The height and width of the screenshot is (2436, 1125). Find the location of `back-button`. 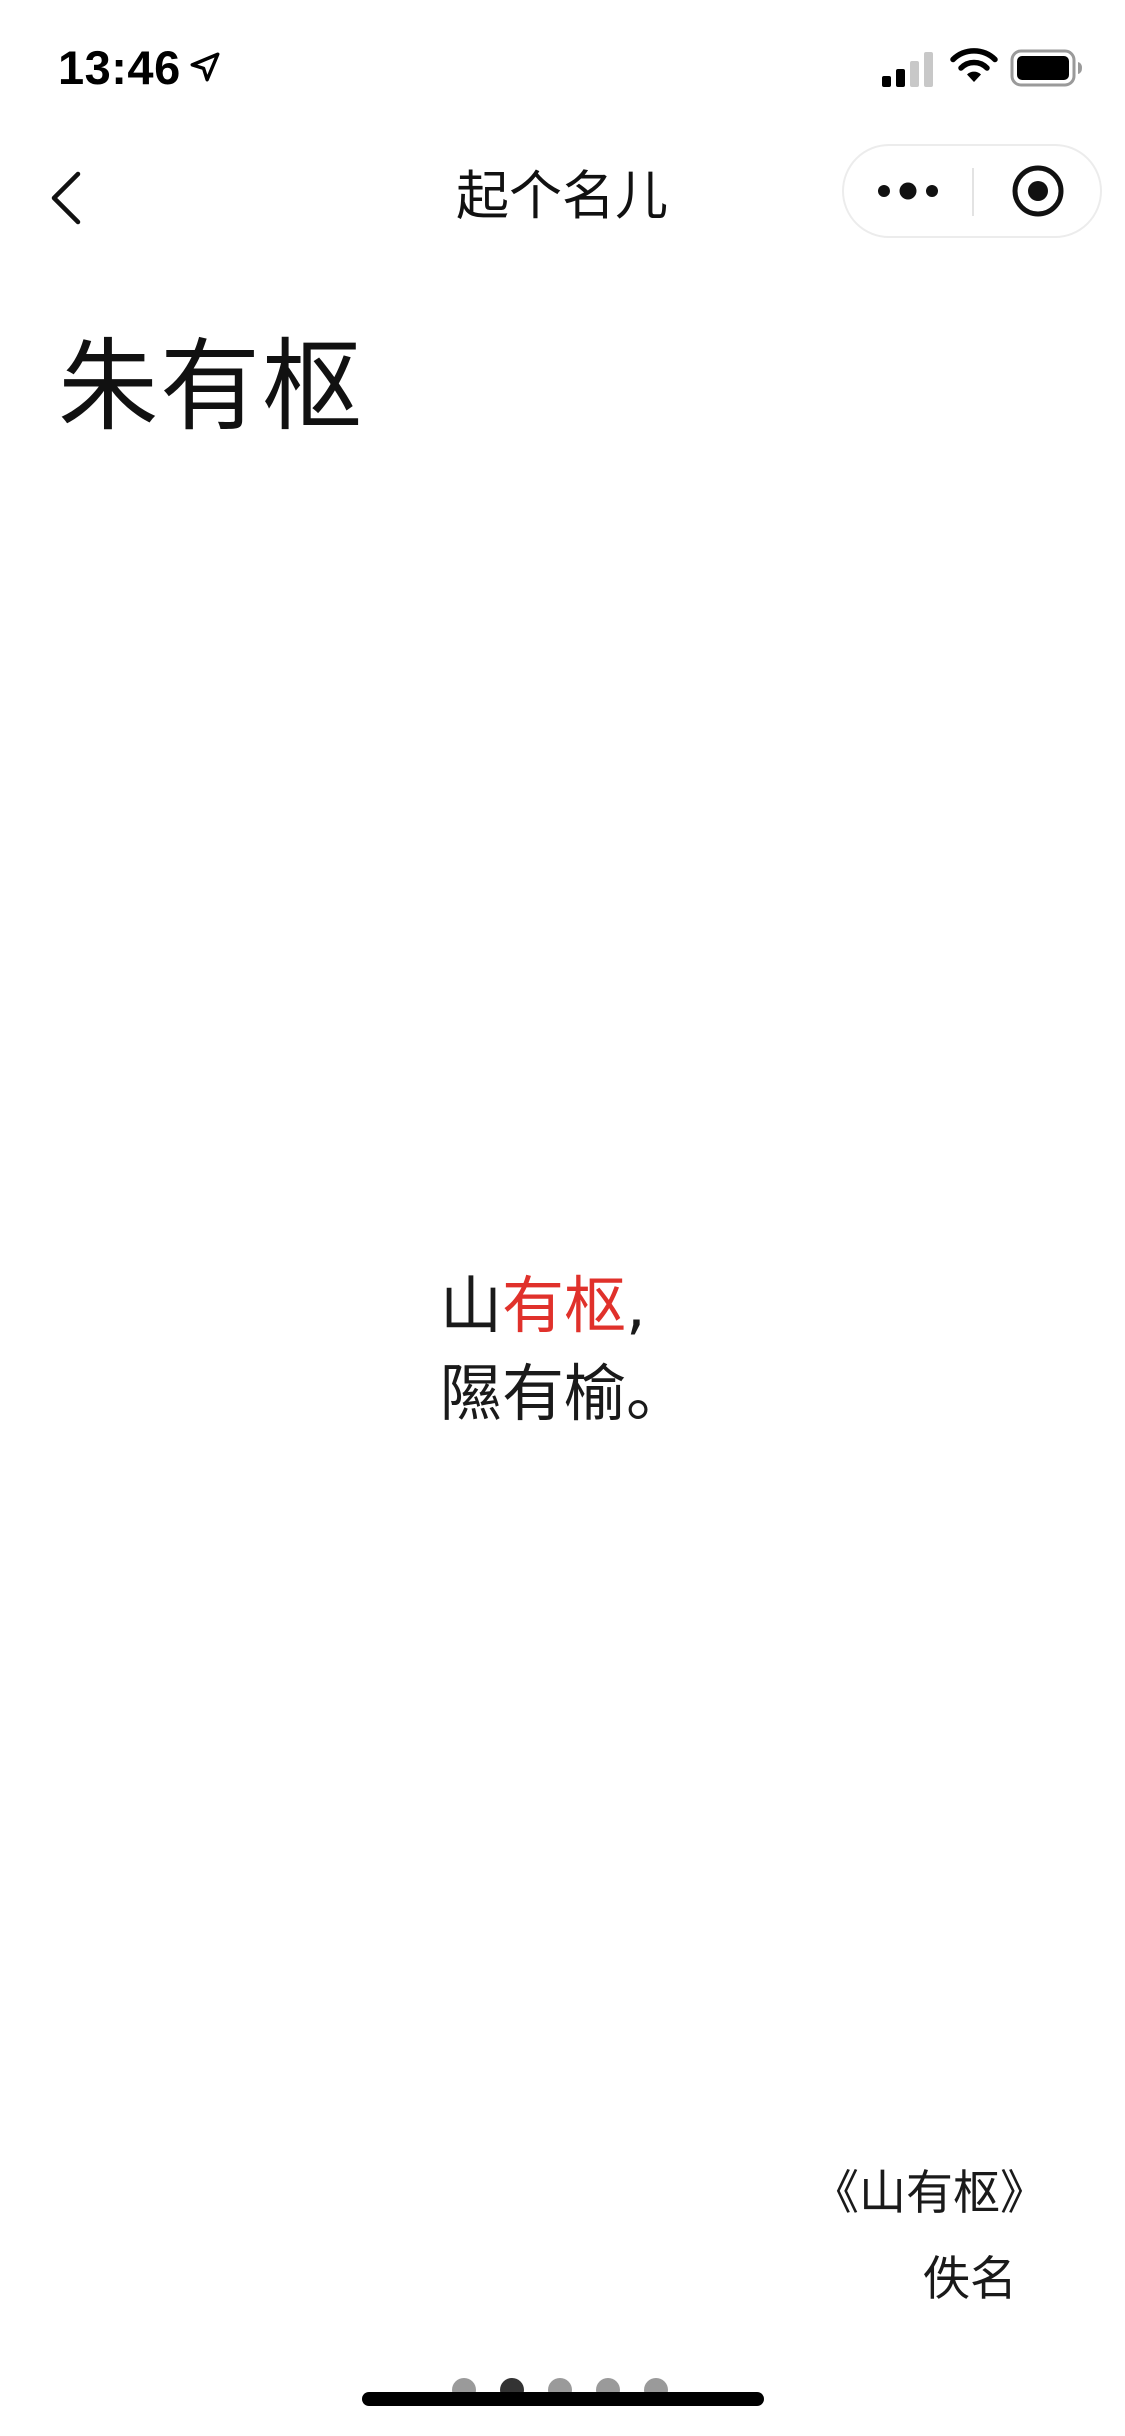

back-button is located at coordinates (66, 198).